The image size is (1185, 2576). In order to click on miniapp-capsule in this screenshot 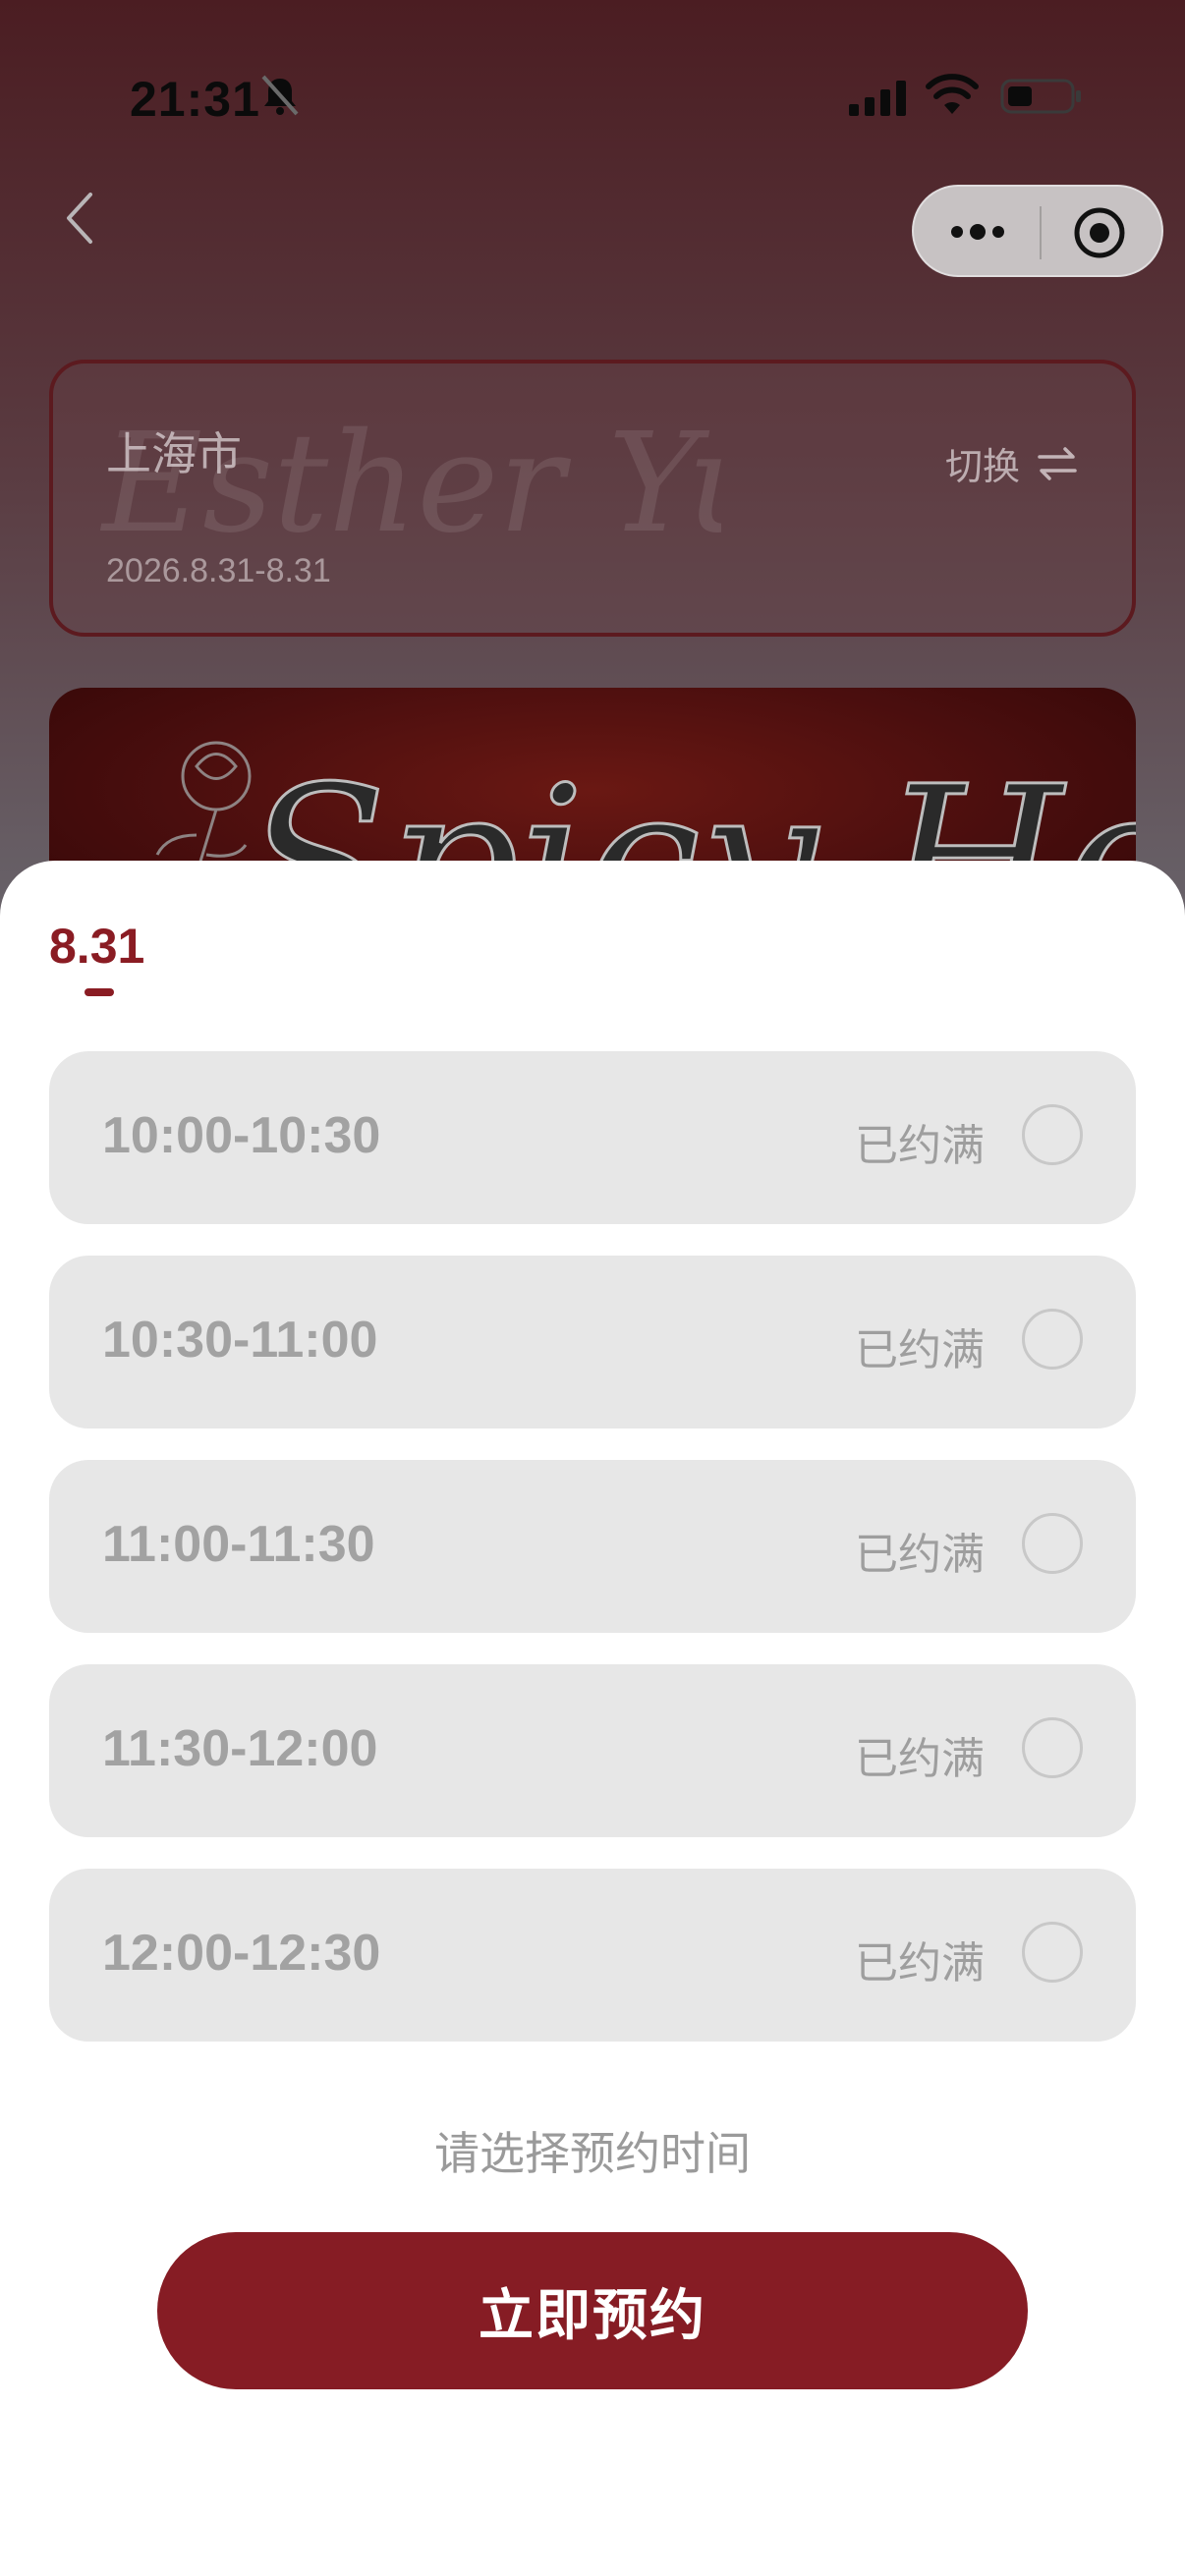, I will do `click(1038, 231)`.